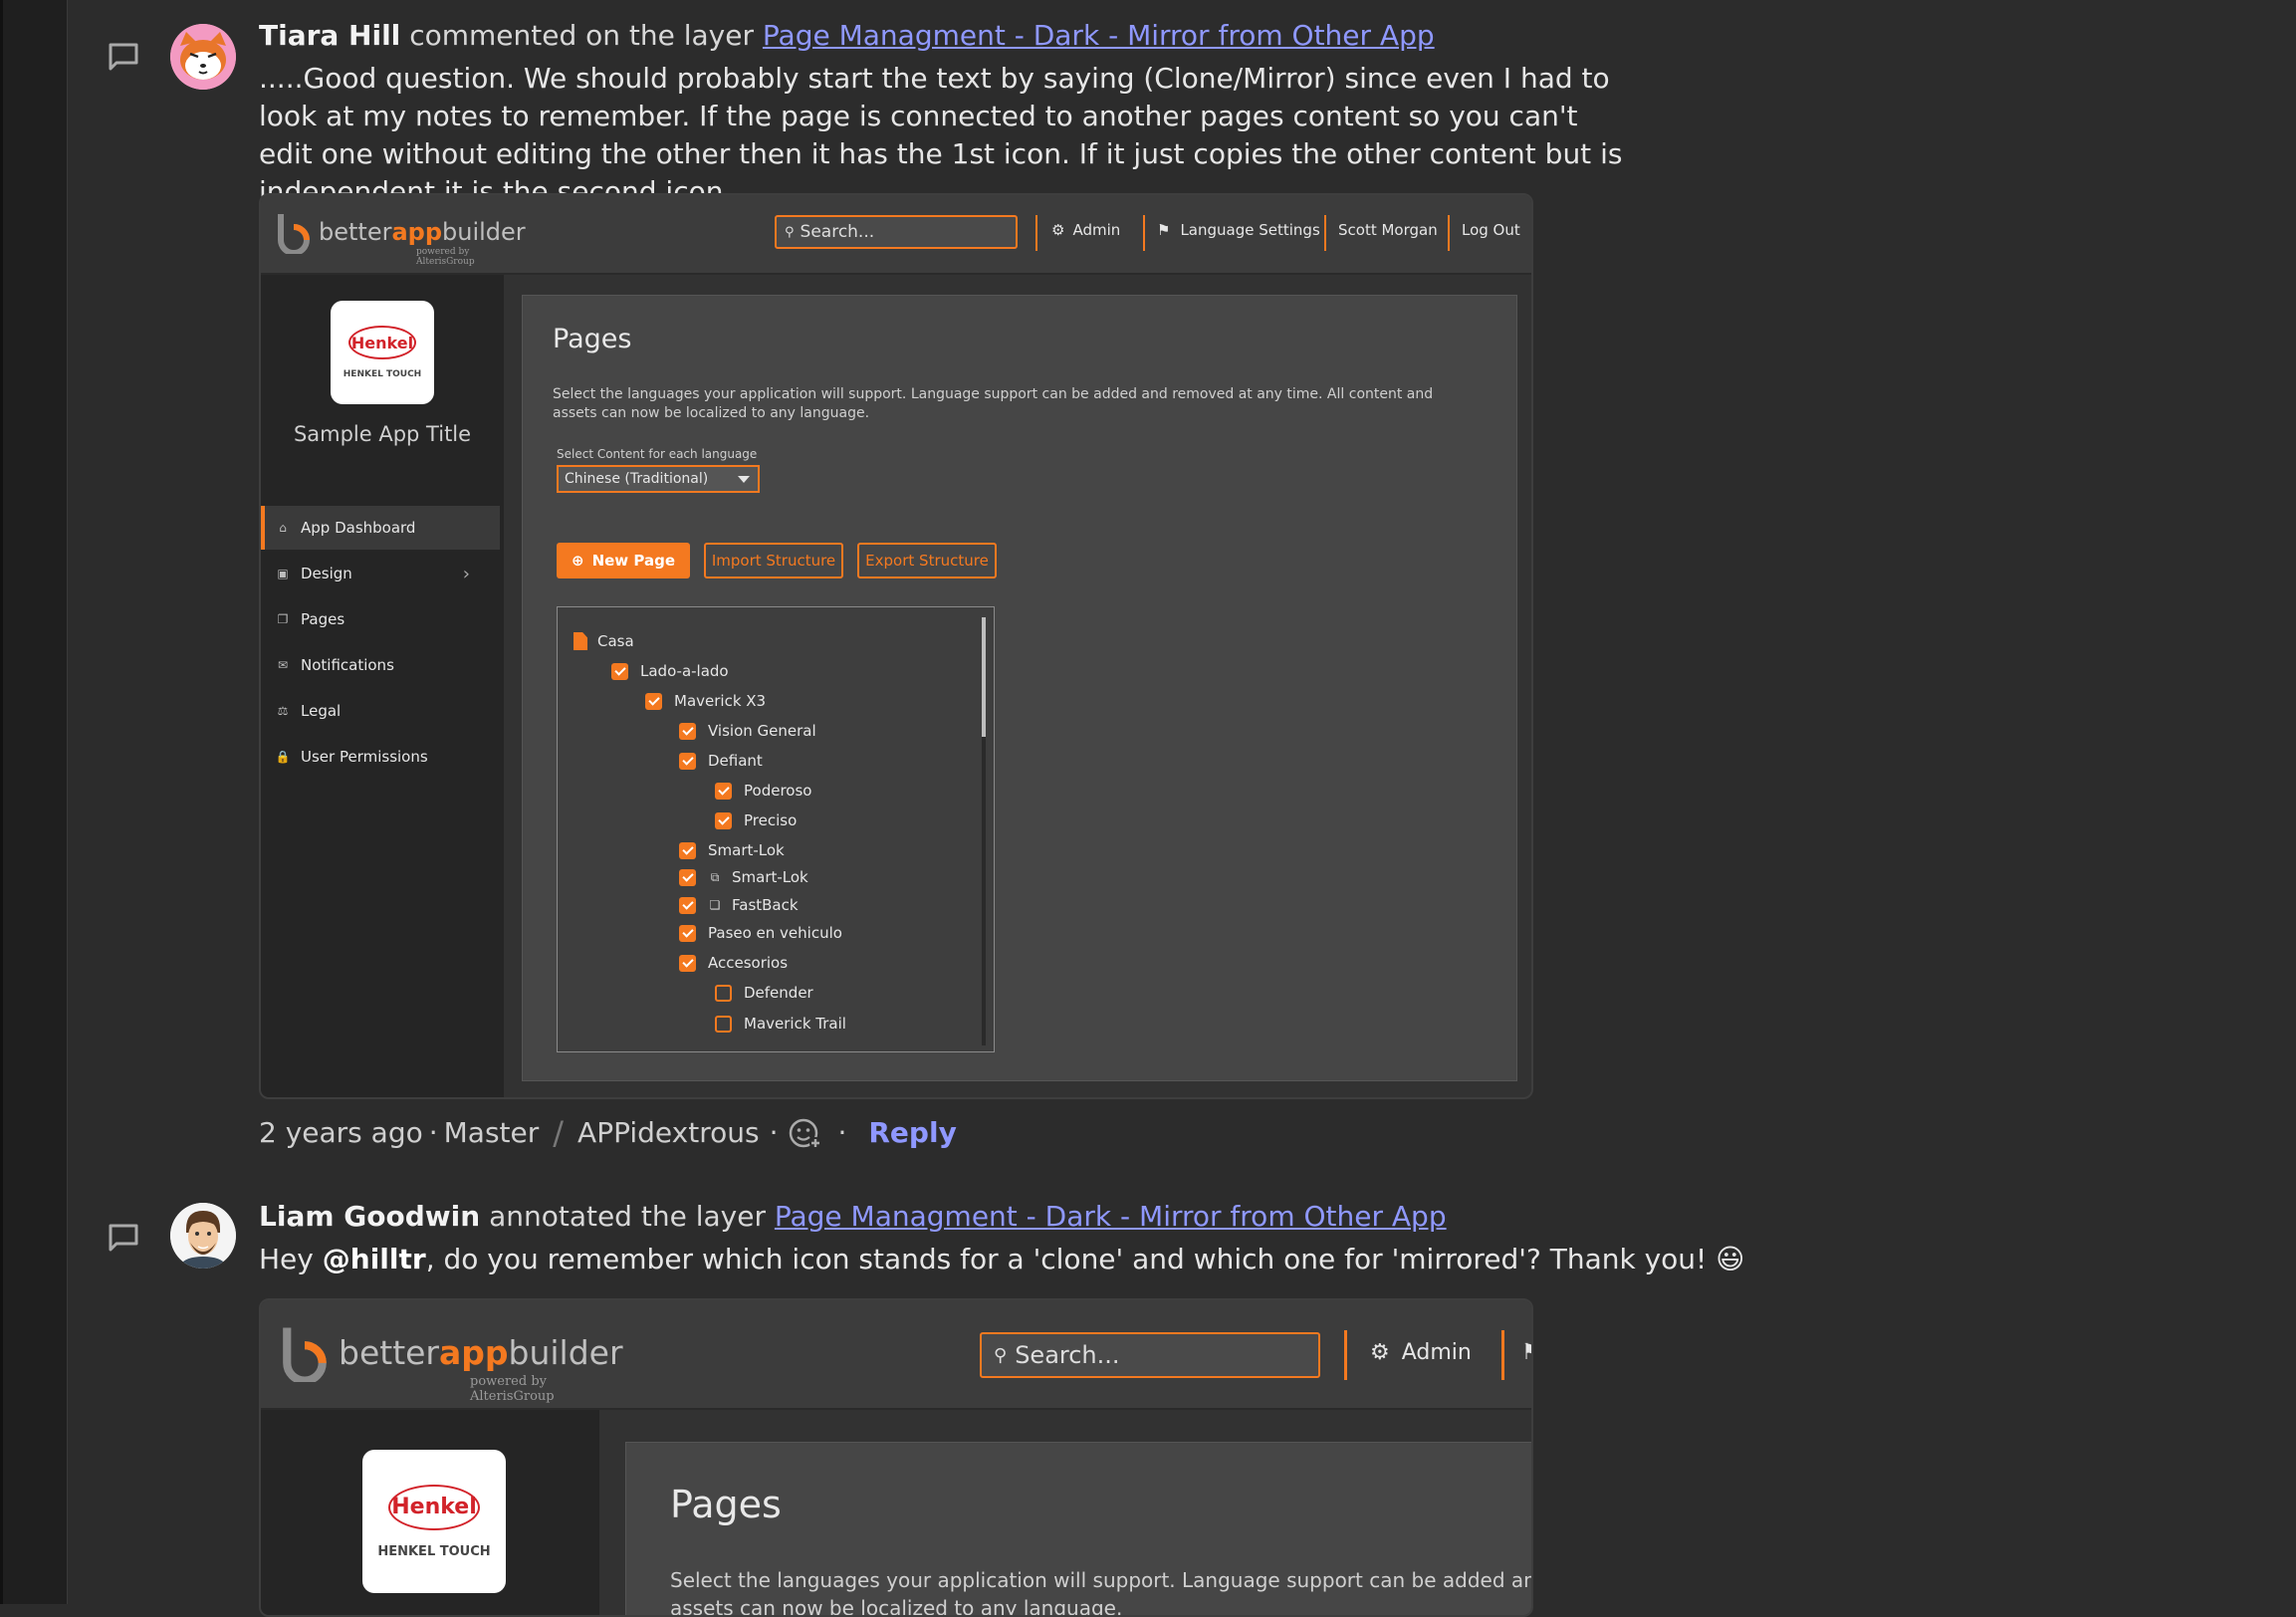 The width and height of the screenshot is (2296, 1617). I want to click on sidebar-item-pages: ❐ Pages, so click(380, 619).